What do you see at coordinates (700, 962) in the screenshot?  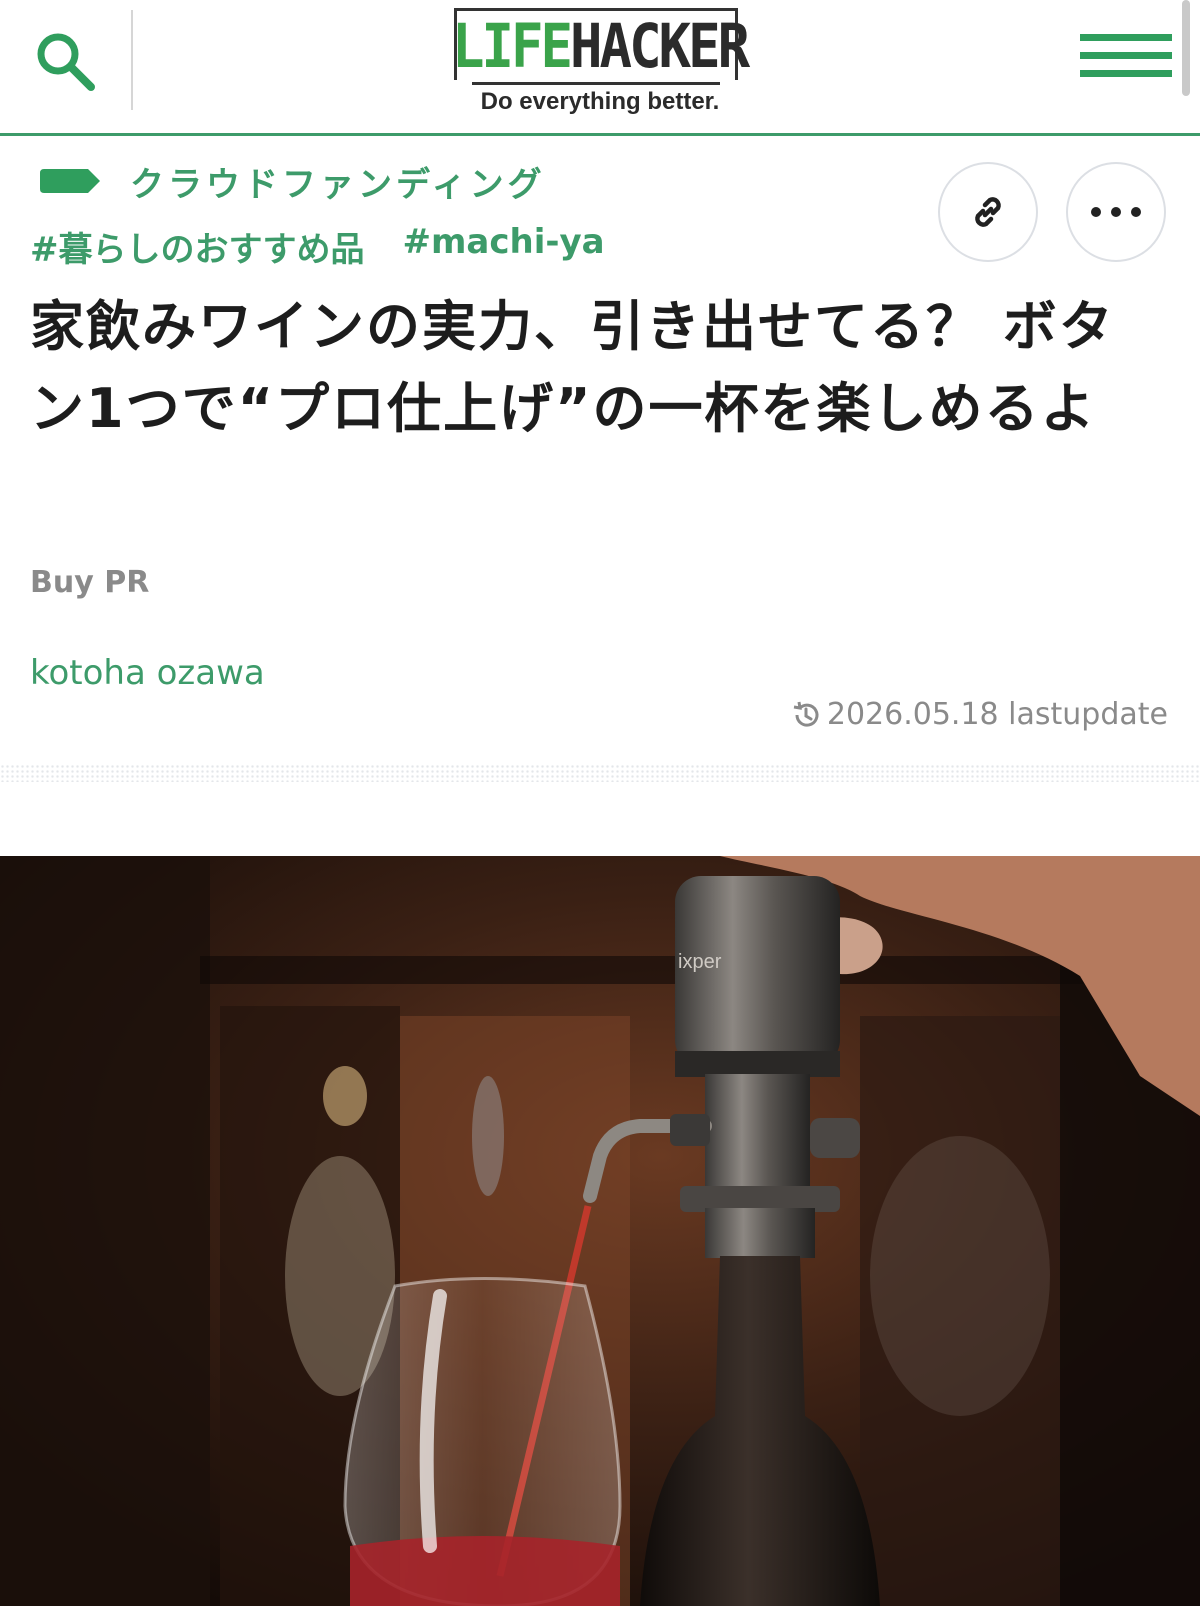 I see `device-brand-text: ixper` at bounding box center [700, 962].